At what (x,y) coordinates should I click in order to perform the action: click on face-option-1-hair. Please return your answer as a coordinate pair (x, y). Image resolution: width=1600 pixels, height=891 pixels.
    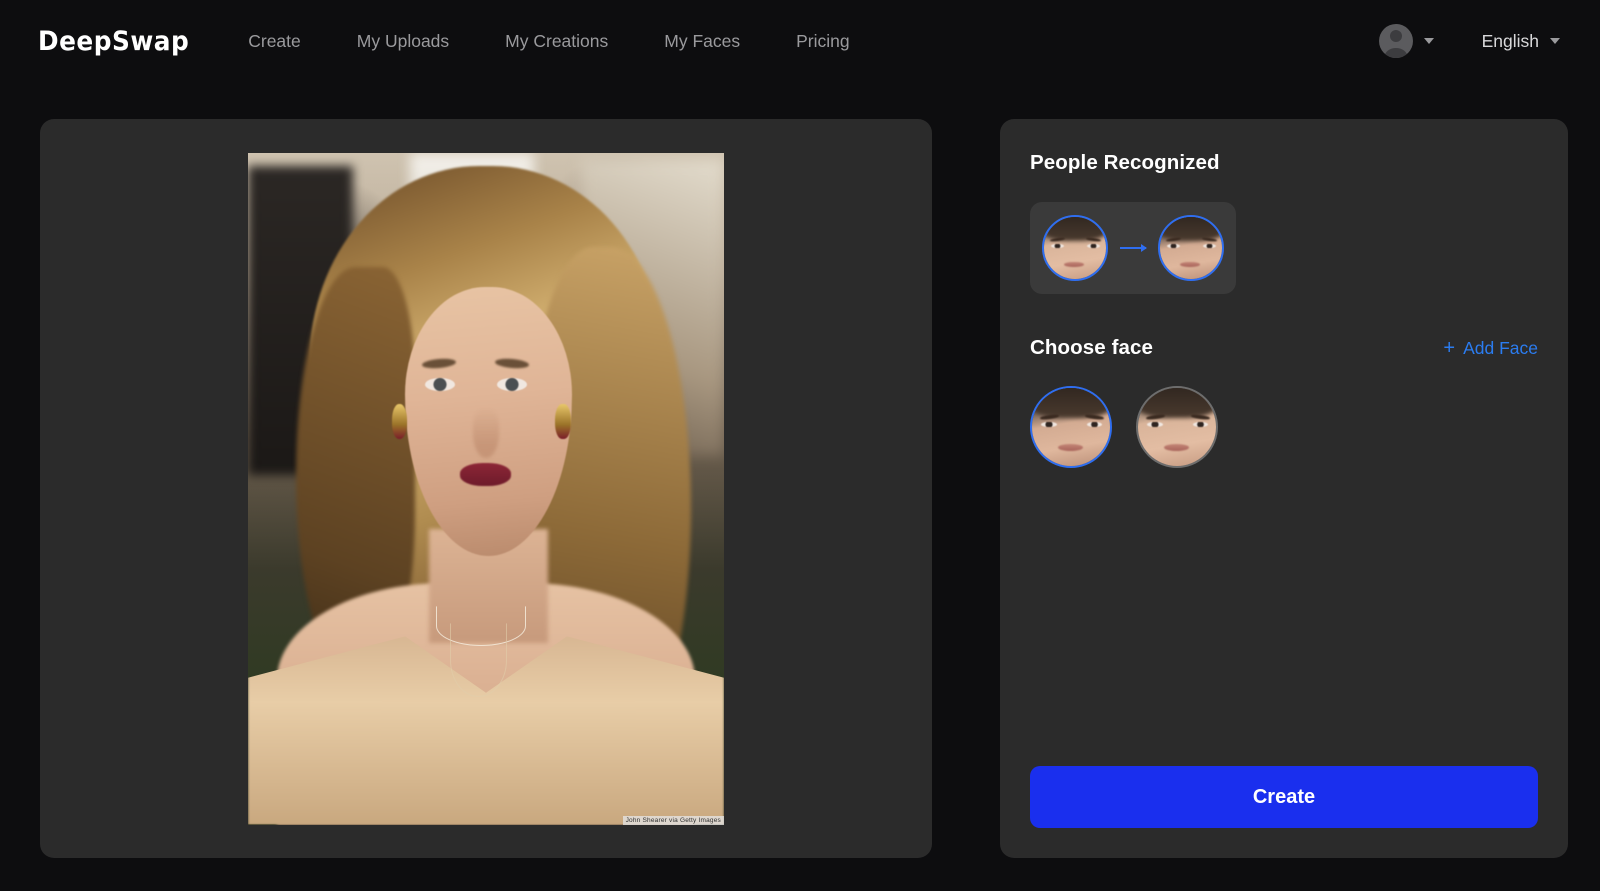
    Looking at the image, I should click on (1071, 403).